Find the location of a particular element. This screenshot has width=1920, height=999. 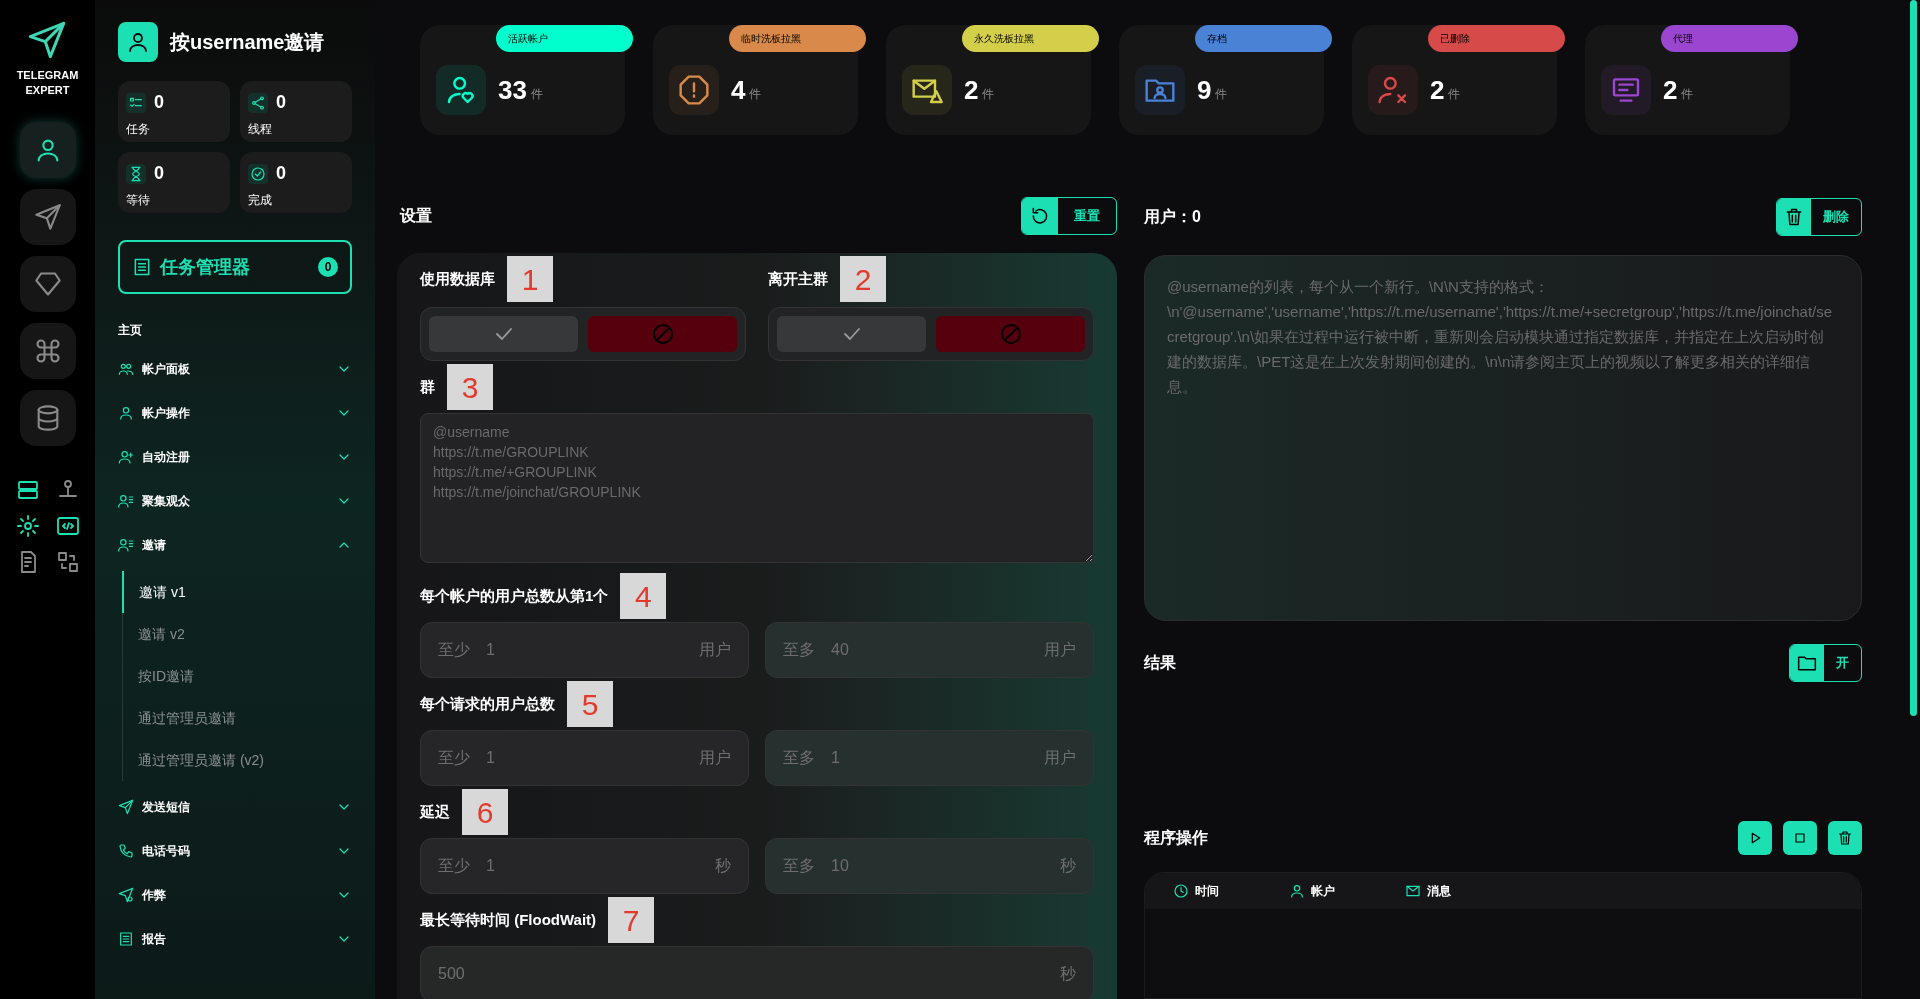

nav-subitem: 通过管理员邀请 is located at coordinates (237, 718).